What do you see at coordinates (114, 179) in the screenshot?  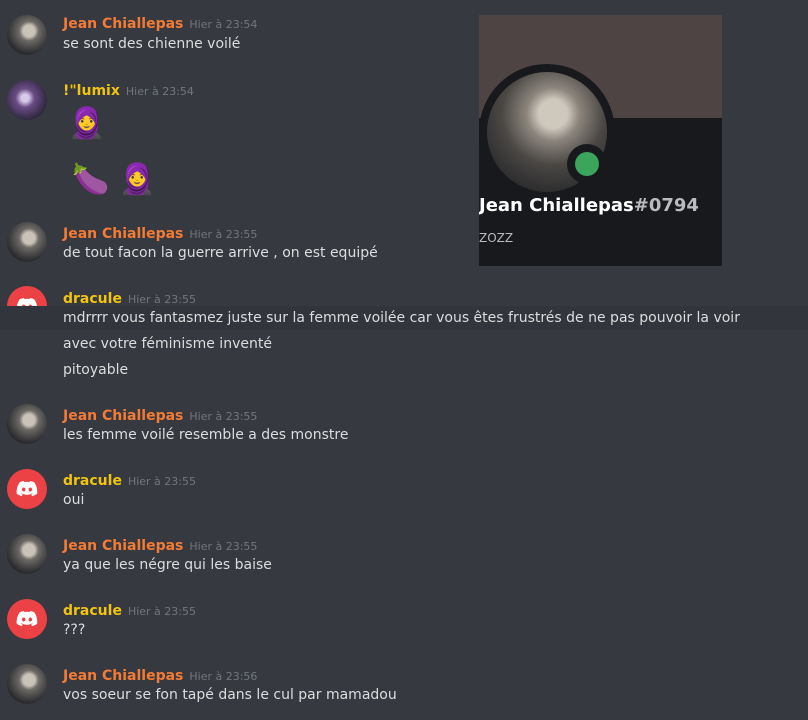 I see `emoji-message: 🍆 🧕` at bounding box center [114, 179].